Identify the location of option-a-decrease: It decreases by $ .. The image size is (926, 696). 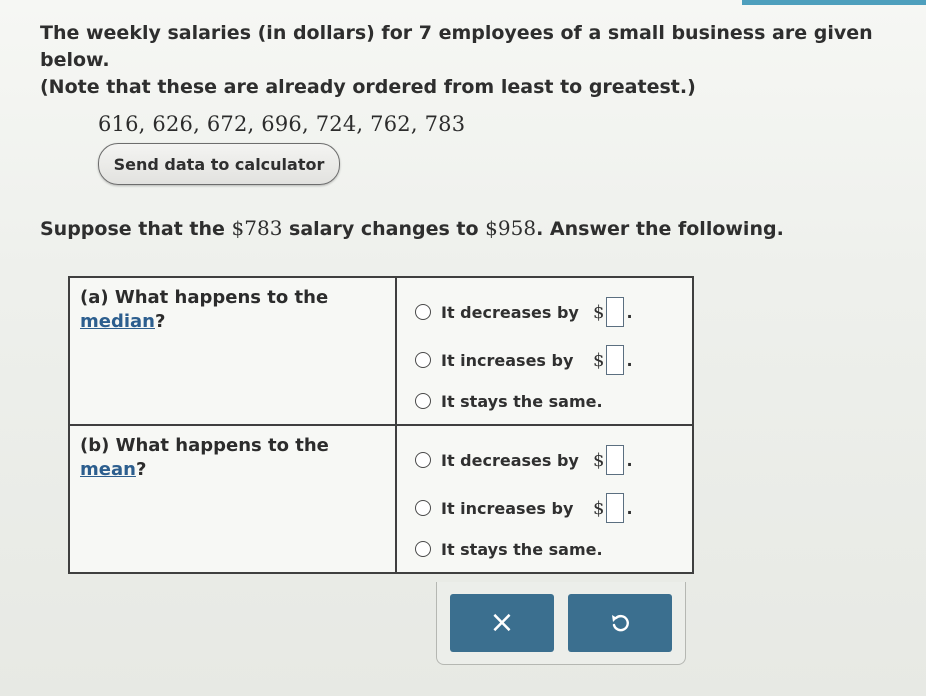
(553, 312).